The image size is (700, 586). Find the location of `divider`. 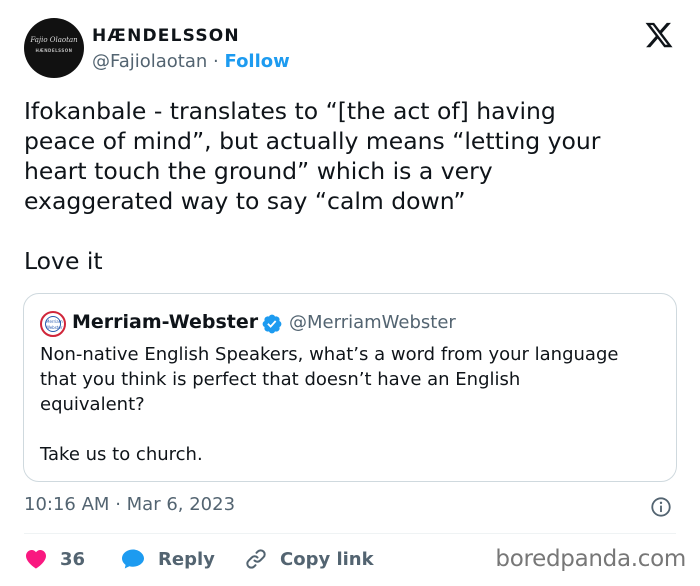

divider is located at coordinates (350, 533).